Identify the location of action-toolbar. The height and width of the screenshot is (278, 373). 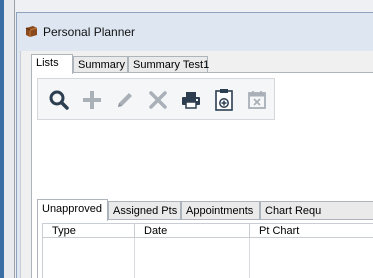
(156, 99).